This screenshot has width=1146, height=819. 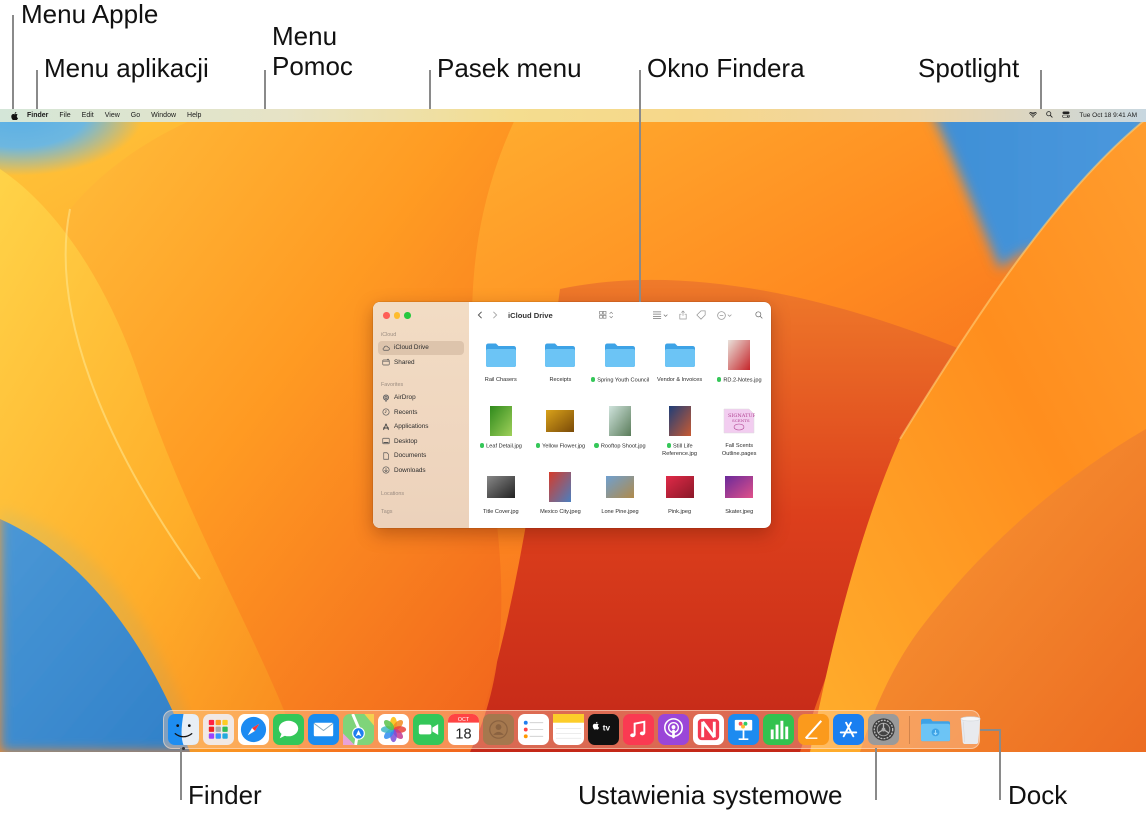 What do you see at coordinates (813, 729) in the screenshot?
I see `dock-app-pages` at bounding box center [813, 729].